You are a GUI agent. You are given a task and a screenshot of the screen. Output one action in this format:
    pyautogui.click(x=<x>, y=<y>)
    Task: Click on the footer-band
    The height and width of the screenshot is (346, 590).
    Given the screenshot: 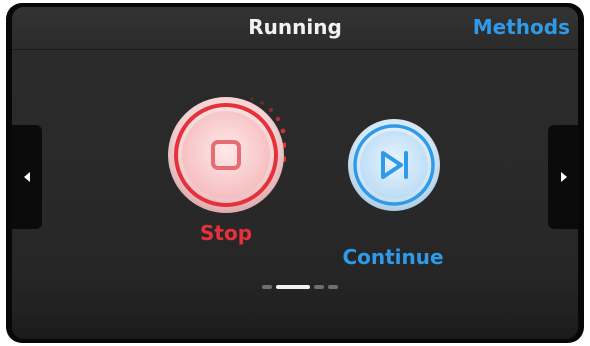 What is the action you would take?
    pyautogui.click(x=295, y=322)
    